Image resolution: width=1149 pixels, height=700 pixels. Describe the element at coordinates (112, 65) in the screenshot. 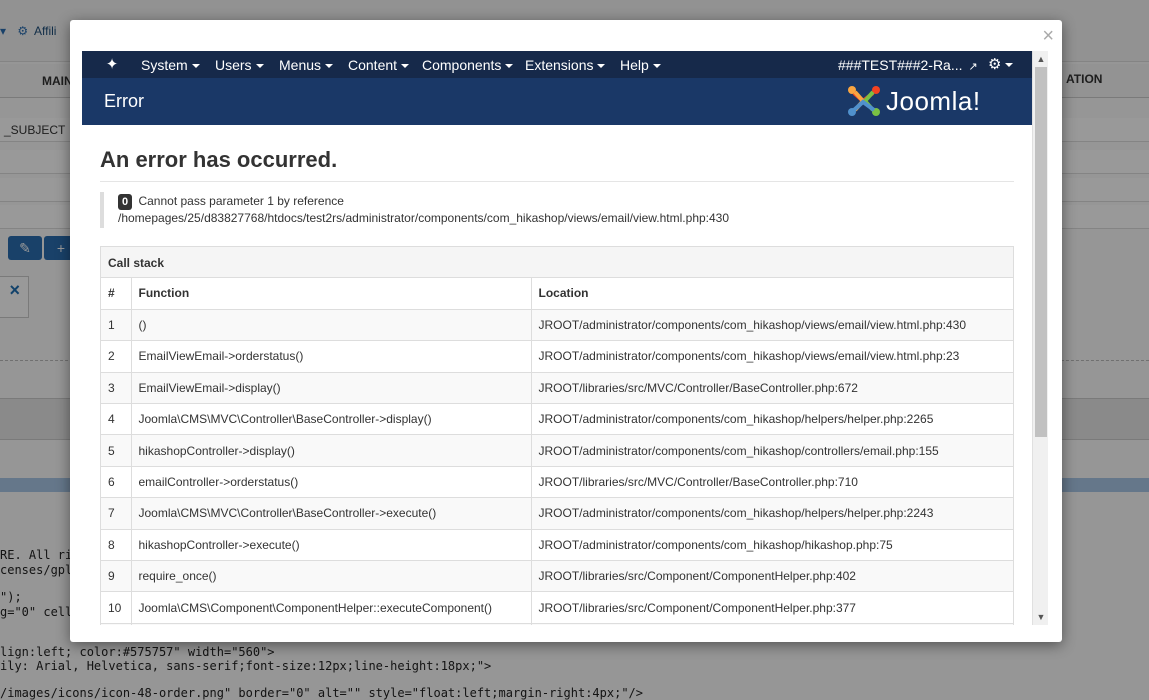

I see `joomla-icon: ✦` at that location.